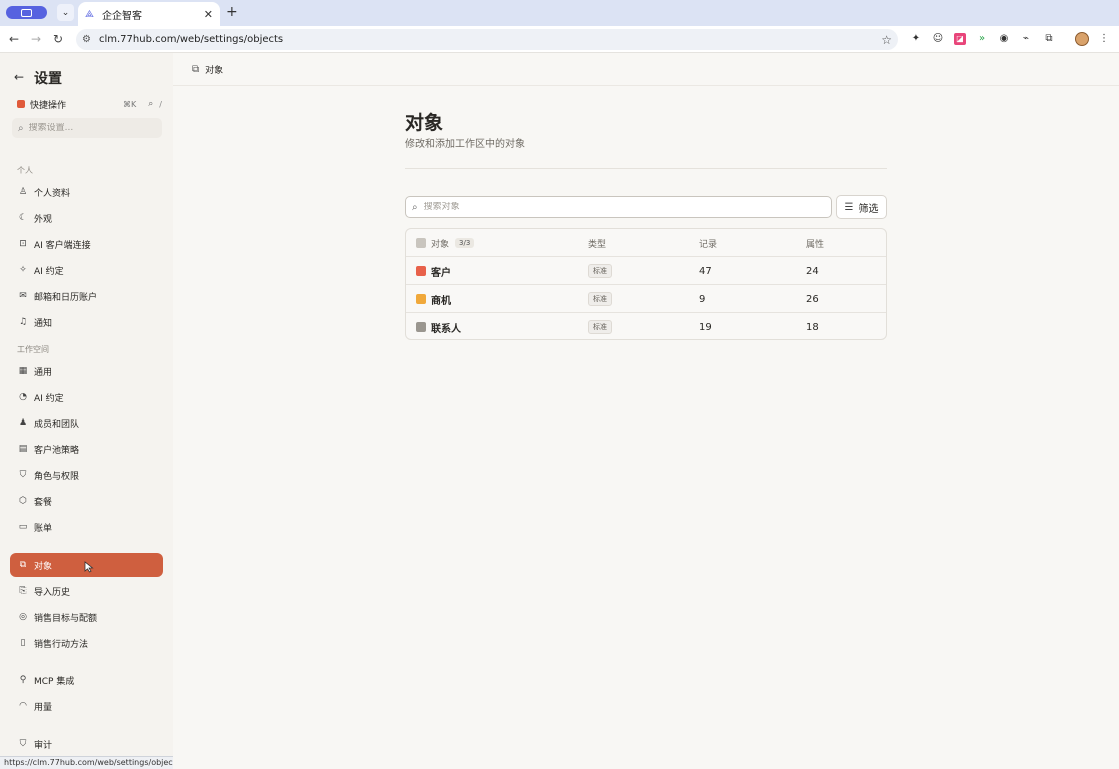  I want to click on forward-icon: →, so click(36, 39).